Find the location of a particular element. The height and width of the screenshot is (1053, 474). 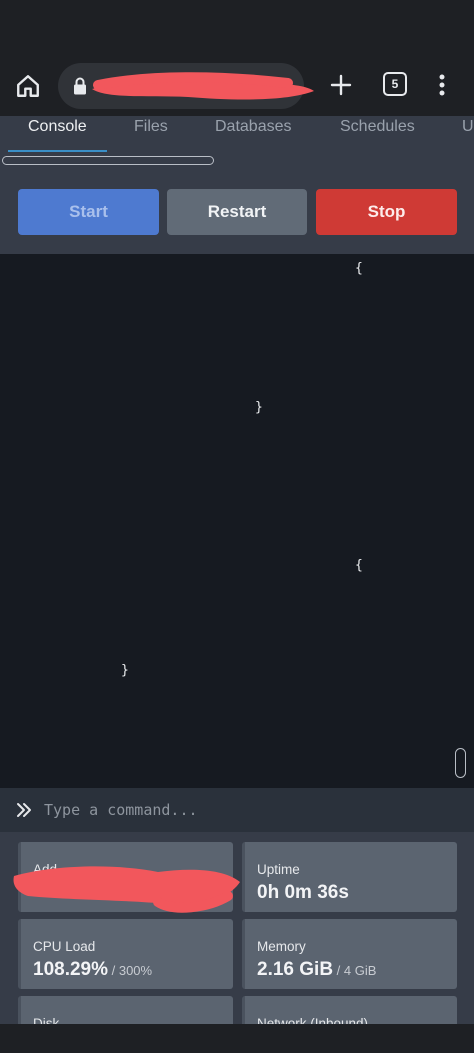

memory-limit: / 4 GiB is located at coordinates (355, 970).